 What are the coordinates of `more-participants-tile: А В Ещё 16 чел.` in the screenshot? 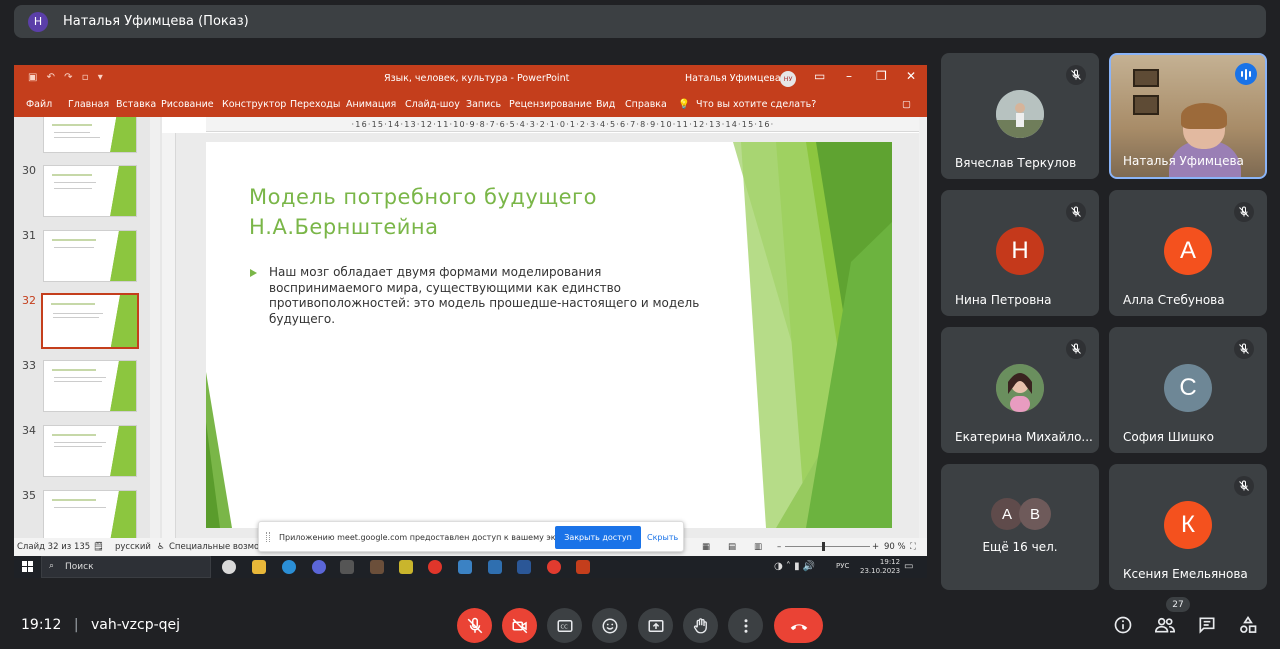 It's located at (1020, 527).